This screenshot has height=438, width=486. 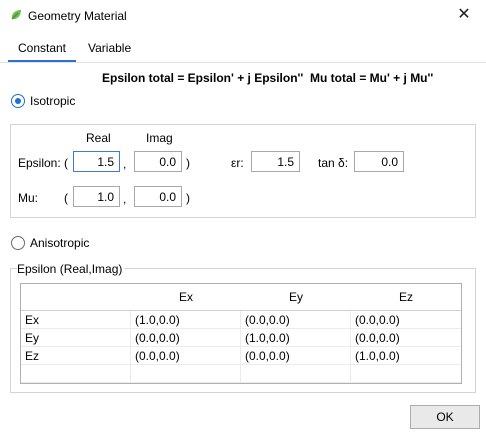 I want to click on er-input, so click(x=275, y=161).